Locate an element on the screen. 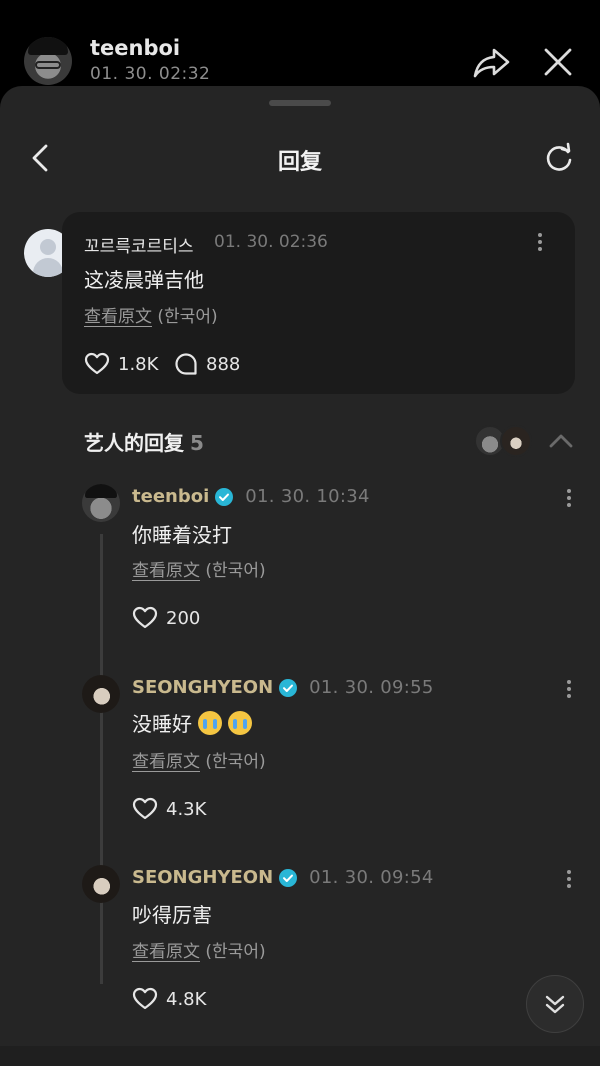  reply-author-name: SEONGHYEON 01. 30. 09:54 is located at coordinates (283, 877).